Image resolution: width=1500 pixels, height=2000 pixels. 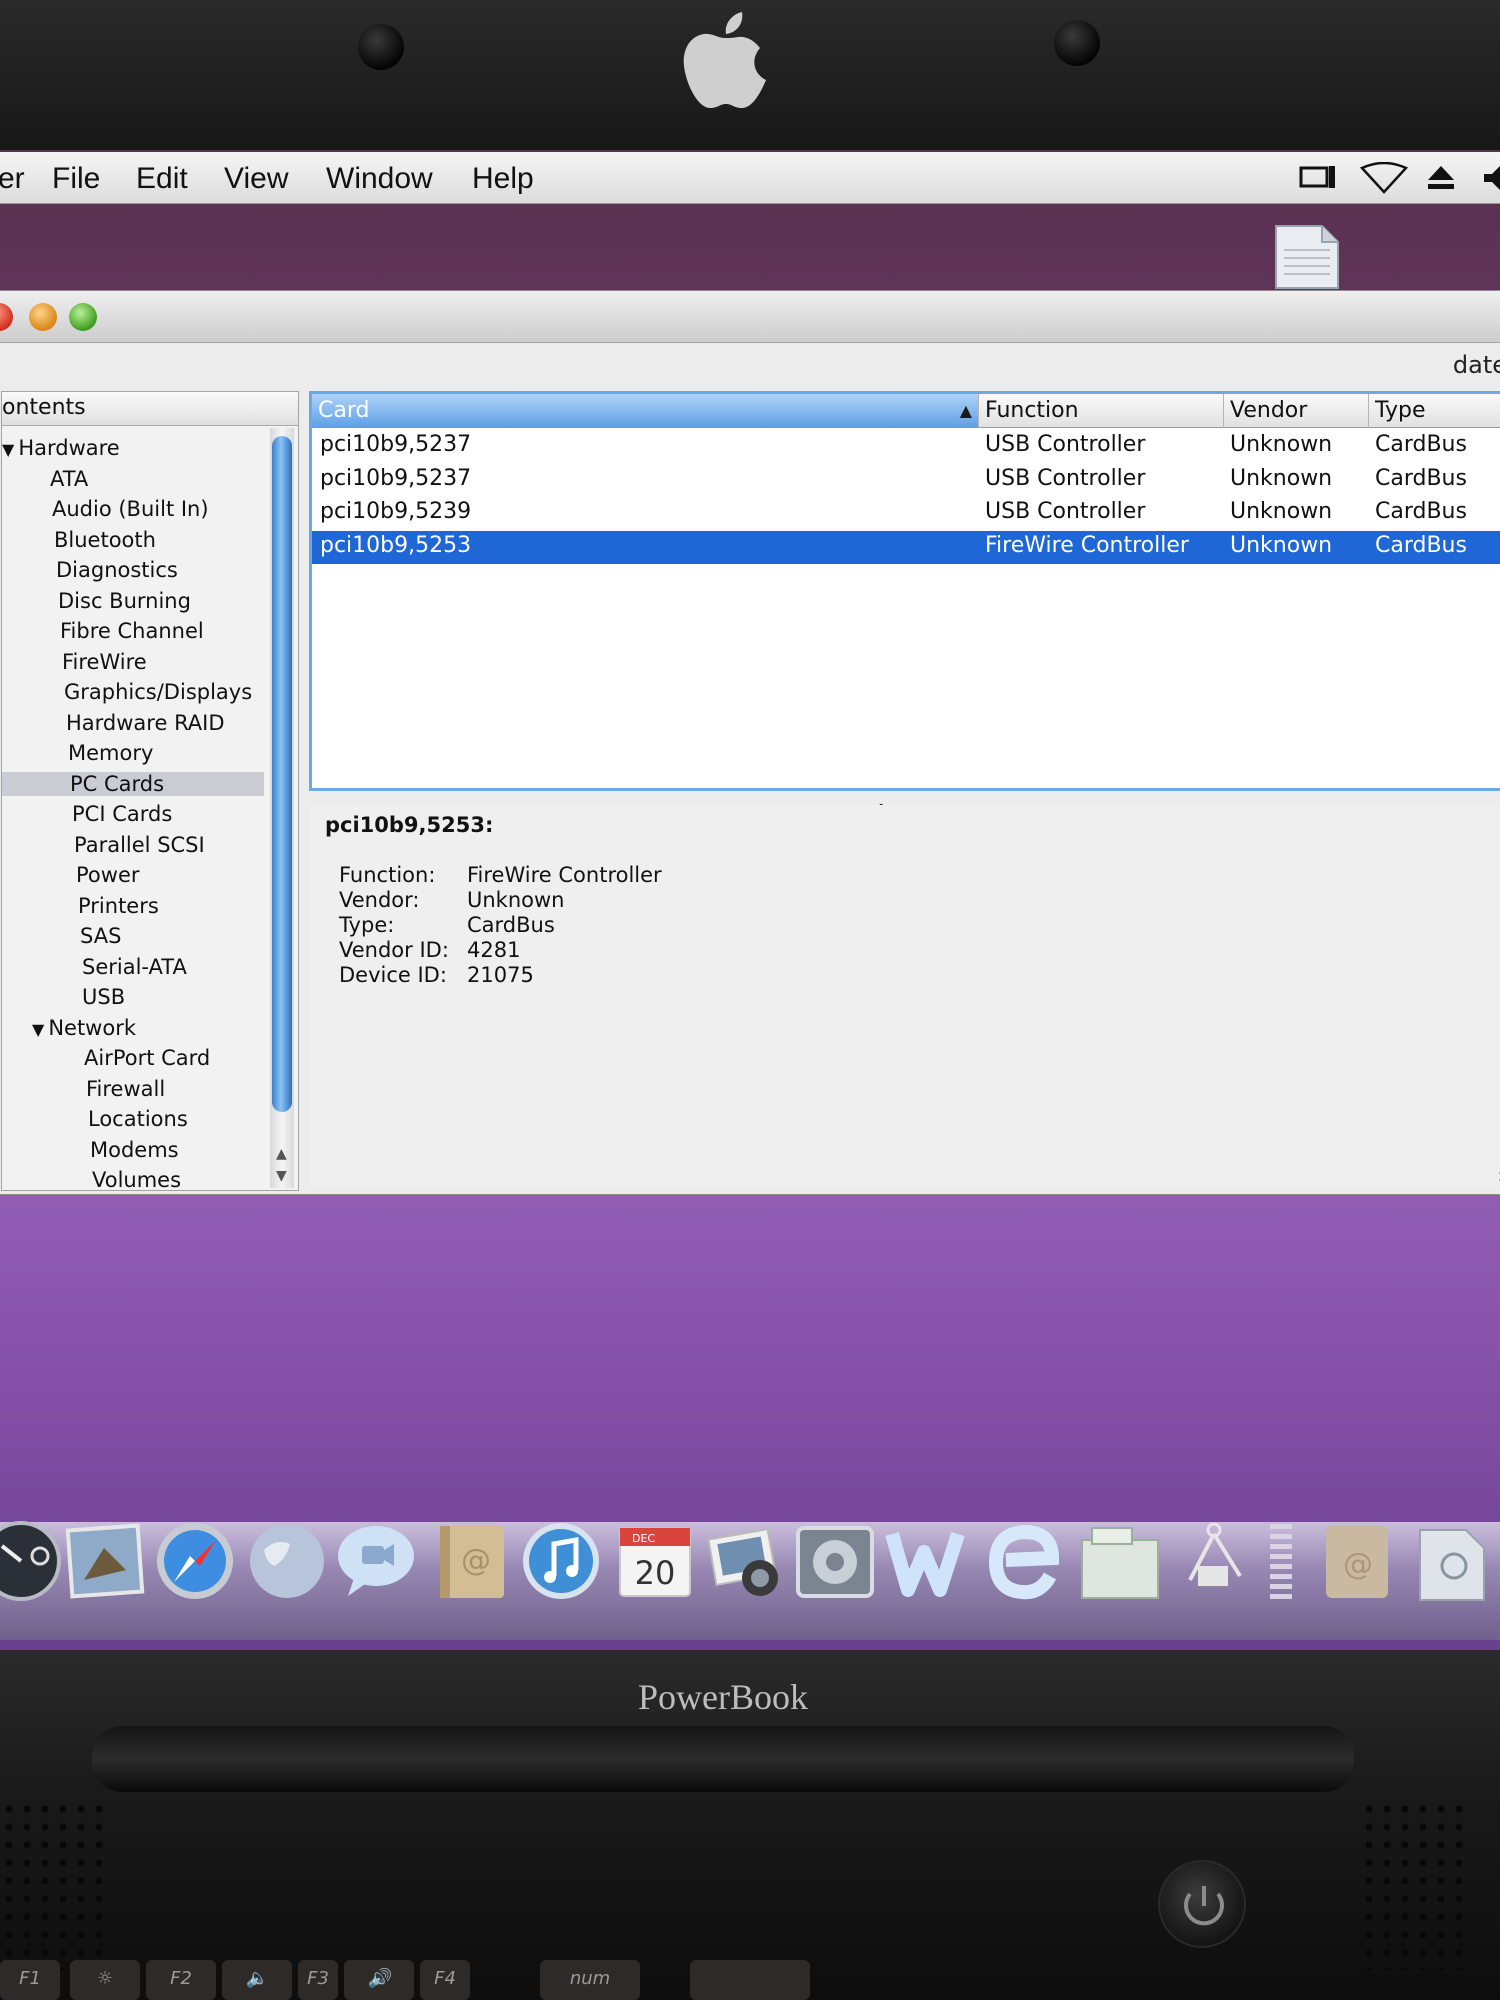 I want to click on window-titlebar, so click(x=750, y=317).